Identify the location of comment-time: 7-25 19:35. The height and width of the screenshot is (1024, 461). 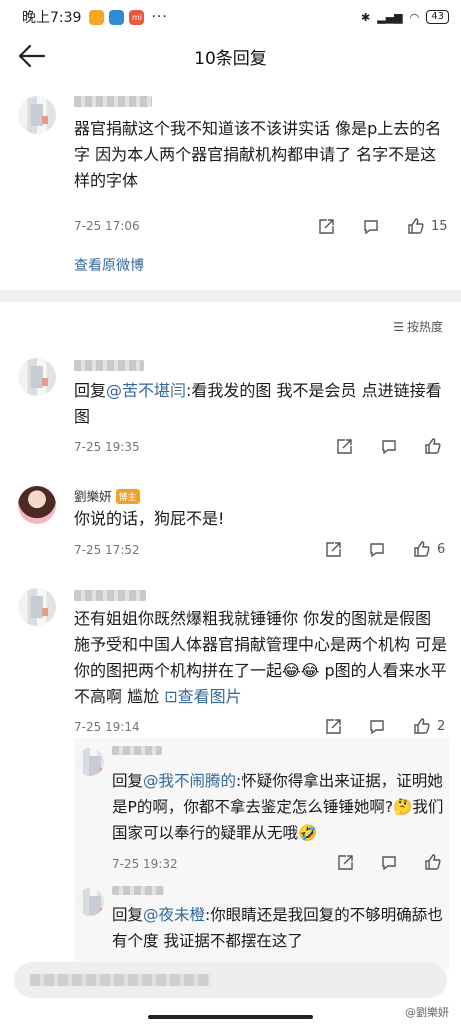
(107, 447).